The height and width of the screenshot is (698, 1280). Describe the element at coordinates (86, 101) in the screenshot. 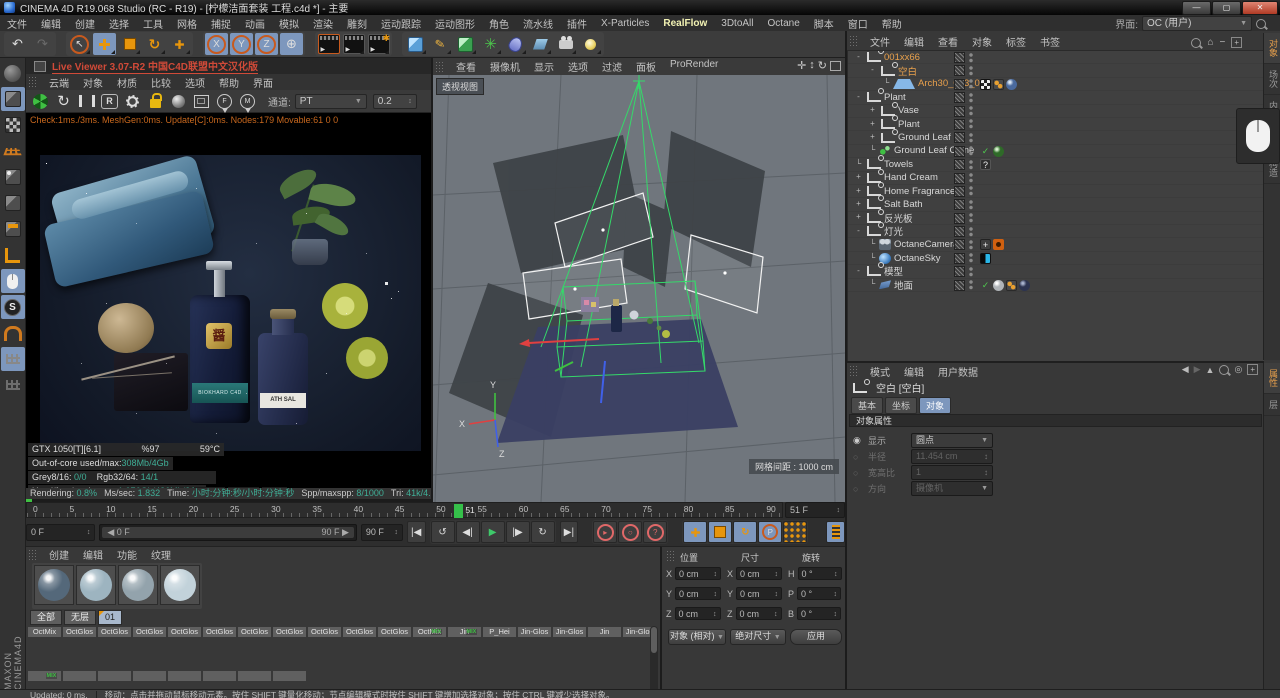

I see `pause-render-icon` at that location.